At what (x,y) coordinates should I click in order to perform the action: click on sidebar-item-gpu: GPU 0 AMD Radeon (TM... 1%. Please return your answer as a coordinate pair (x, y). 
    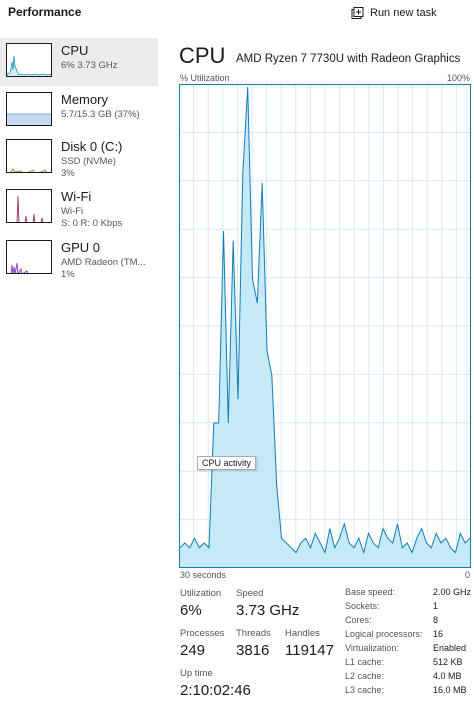
    Looking at the image, I should click on (79, 259).